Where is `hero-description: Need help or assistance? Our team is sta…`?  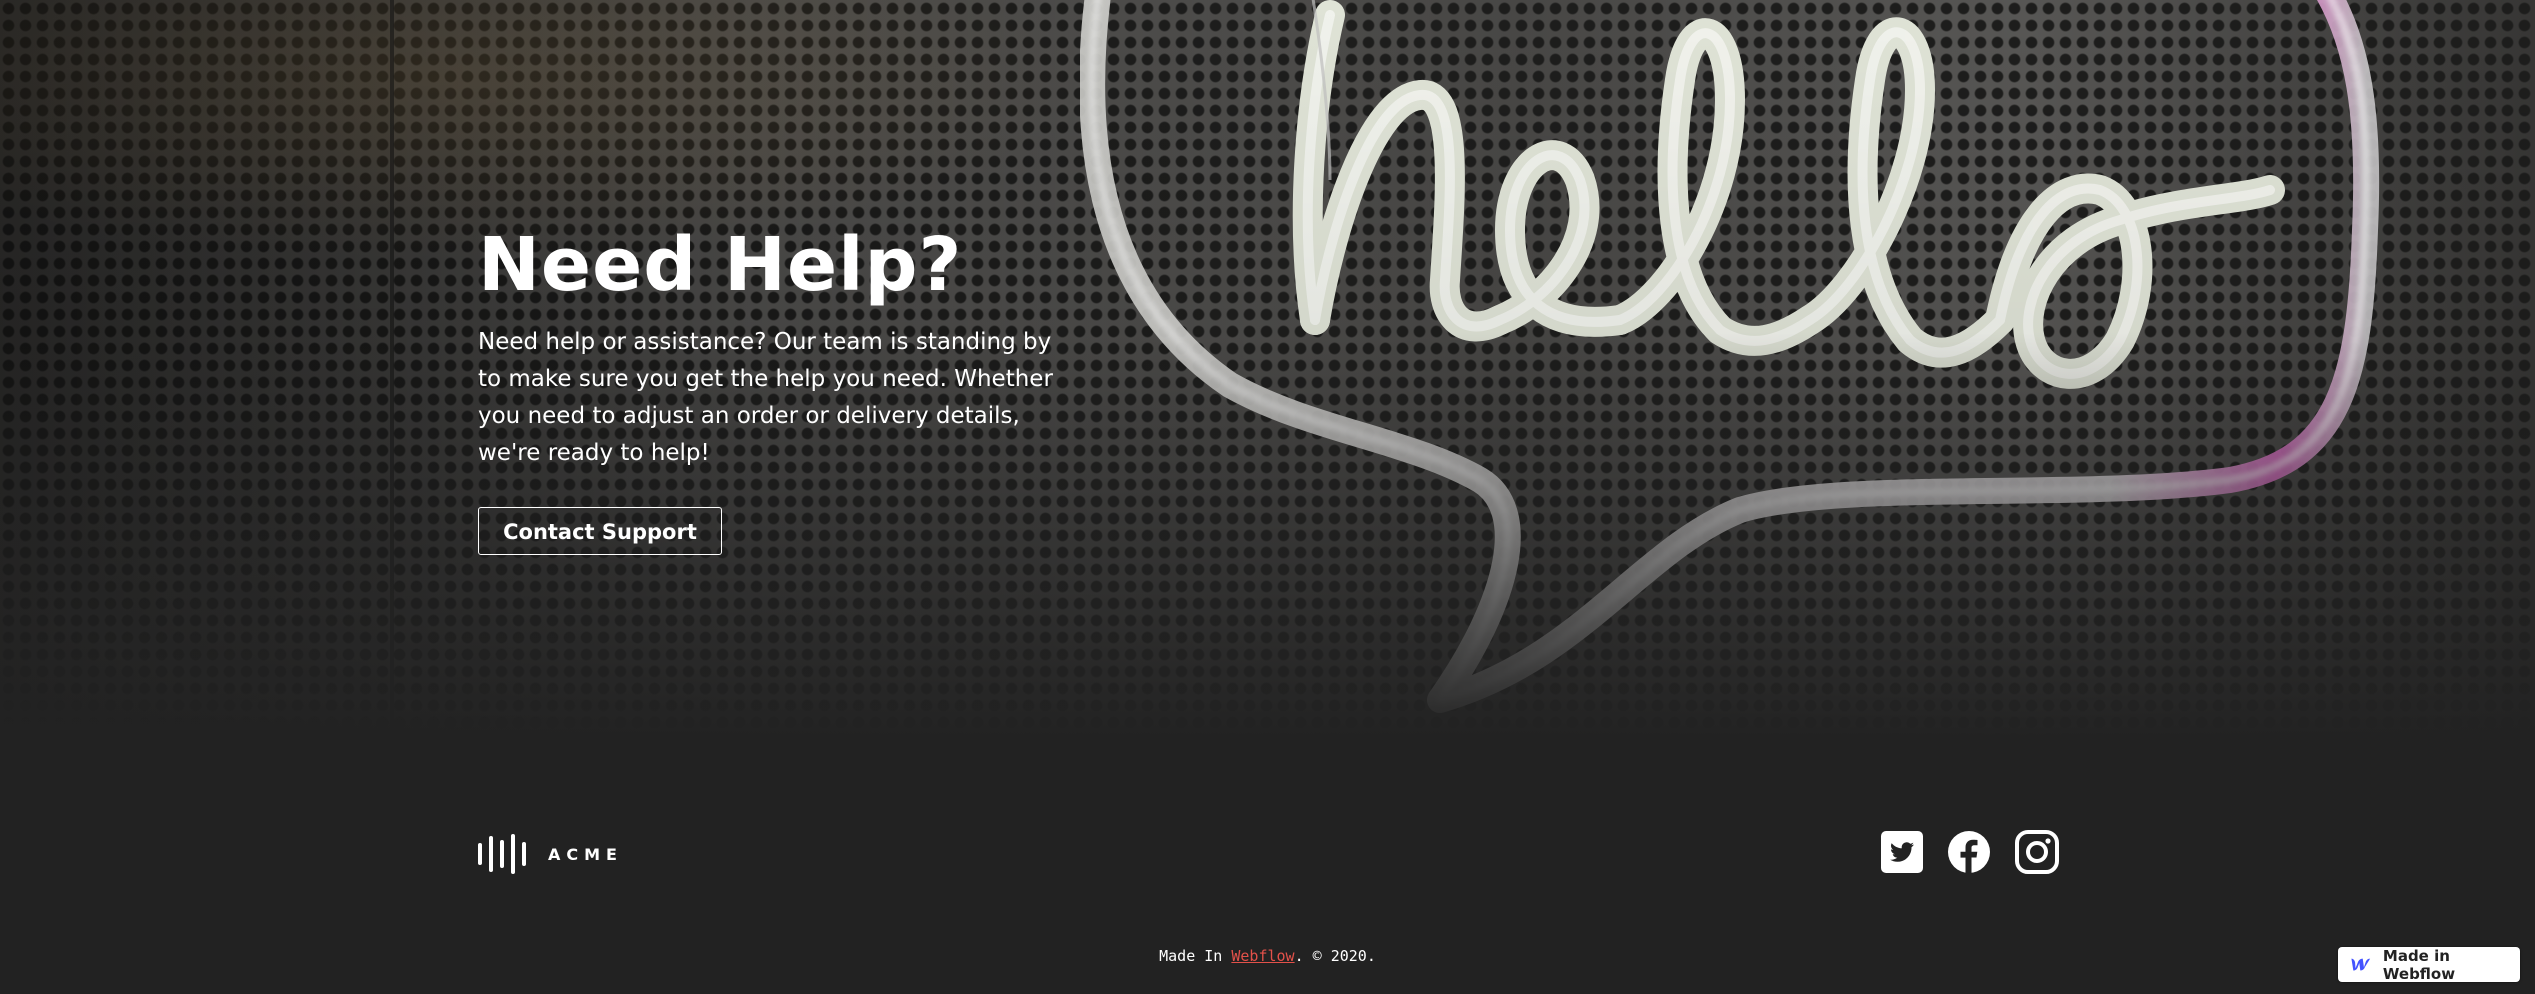
hero-description: Need help or assistance? Our team is sta… is located at coordinates (765, 397).